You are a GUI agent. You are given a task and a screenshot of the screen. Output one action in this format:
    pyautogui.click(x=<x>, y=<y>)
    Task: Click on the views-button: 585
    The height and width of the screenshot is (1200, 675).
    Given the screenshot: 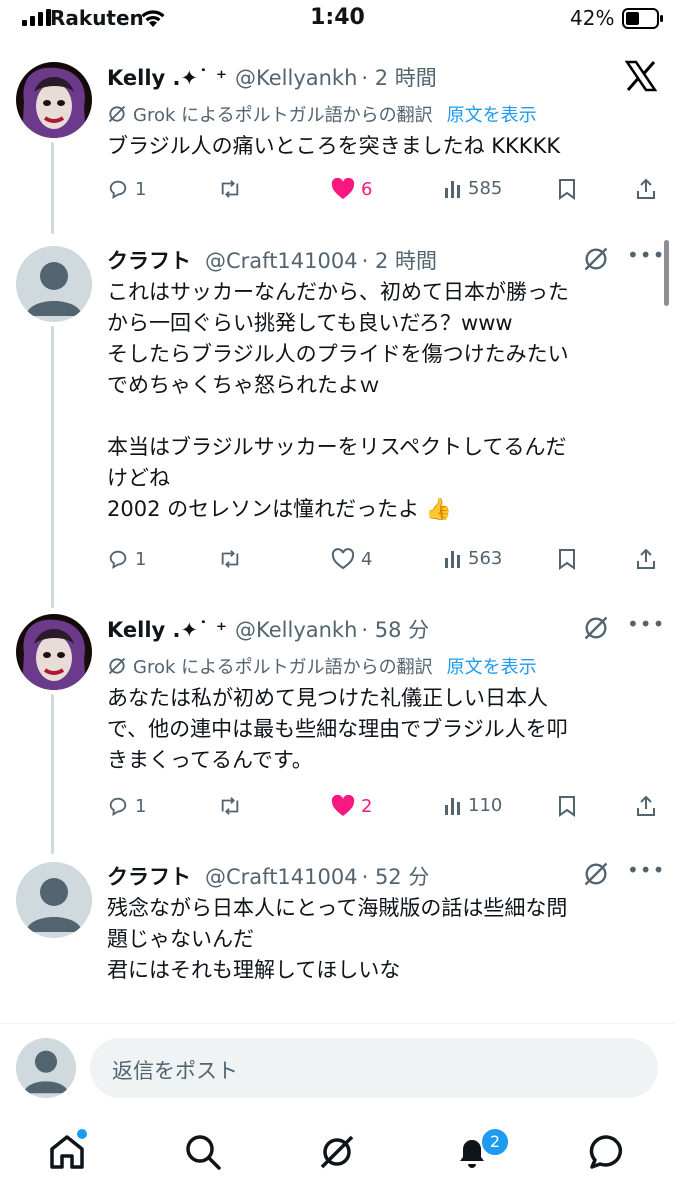 What is the action you would take?
    pyautogui.click(x=473, y=188)
    